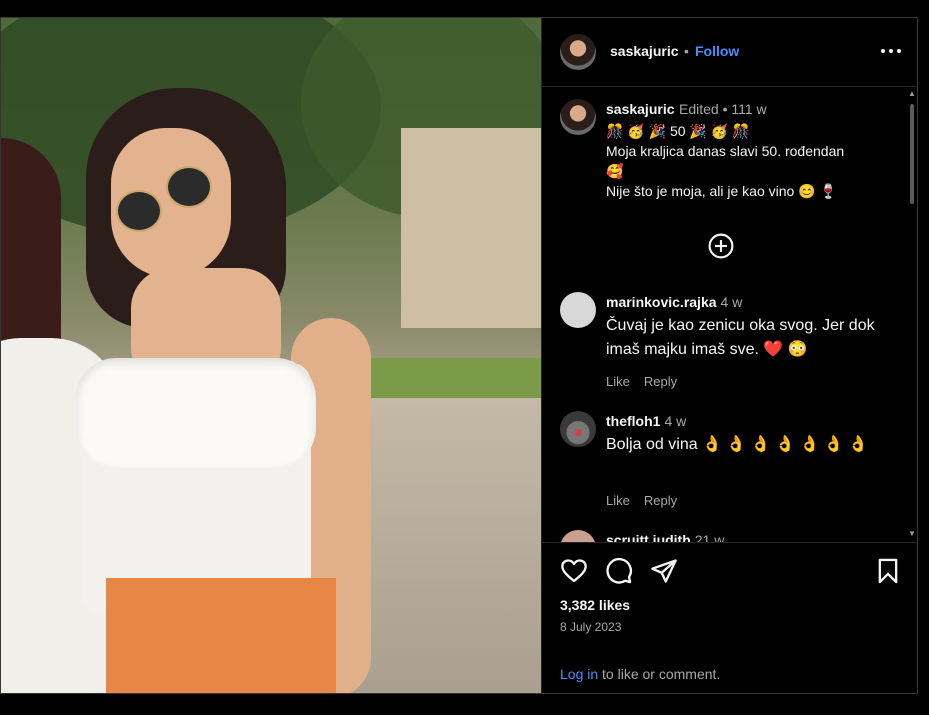 The height and width of the screenshot is (715, 929). Describe the element at coordinates (646, 421) in the screenshot. I see `comment-username: thefloh1 4 w` at that location.